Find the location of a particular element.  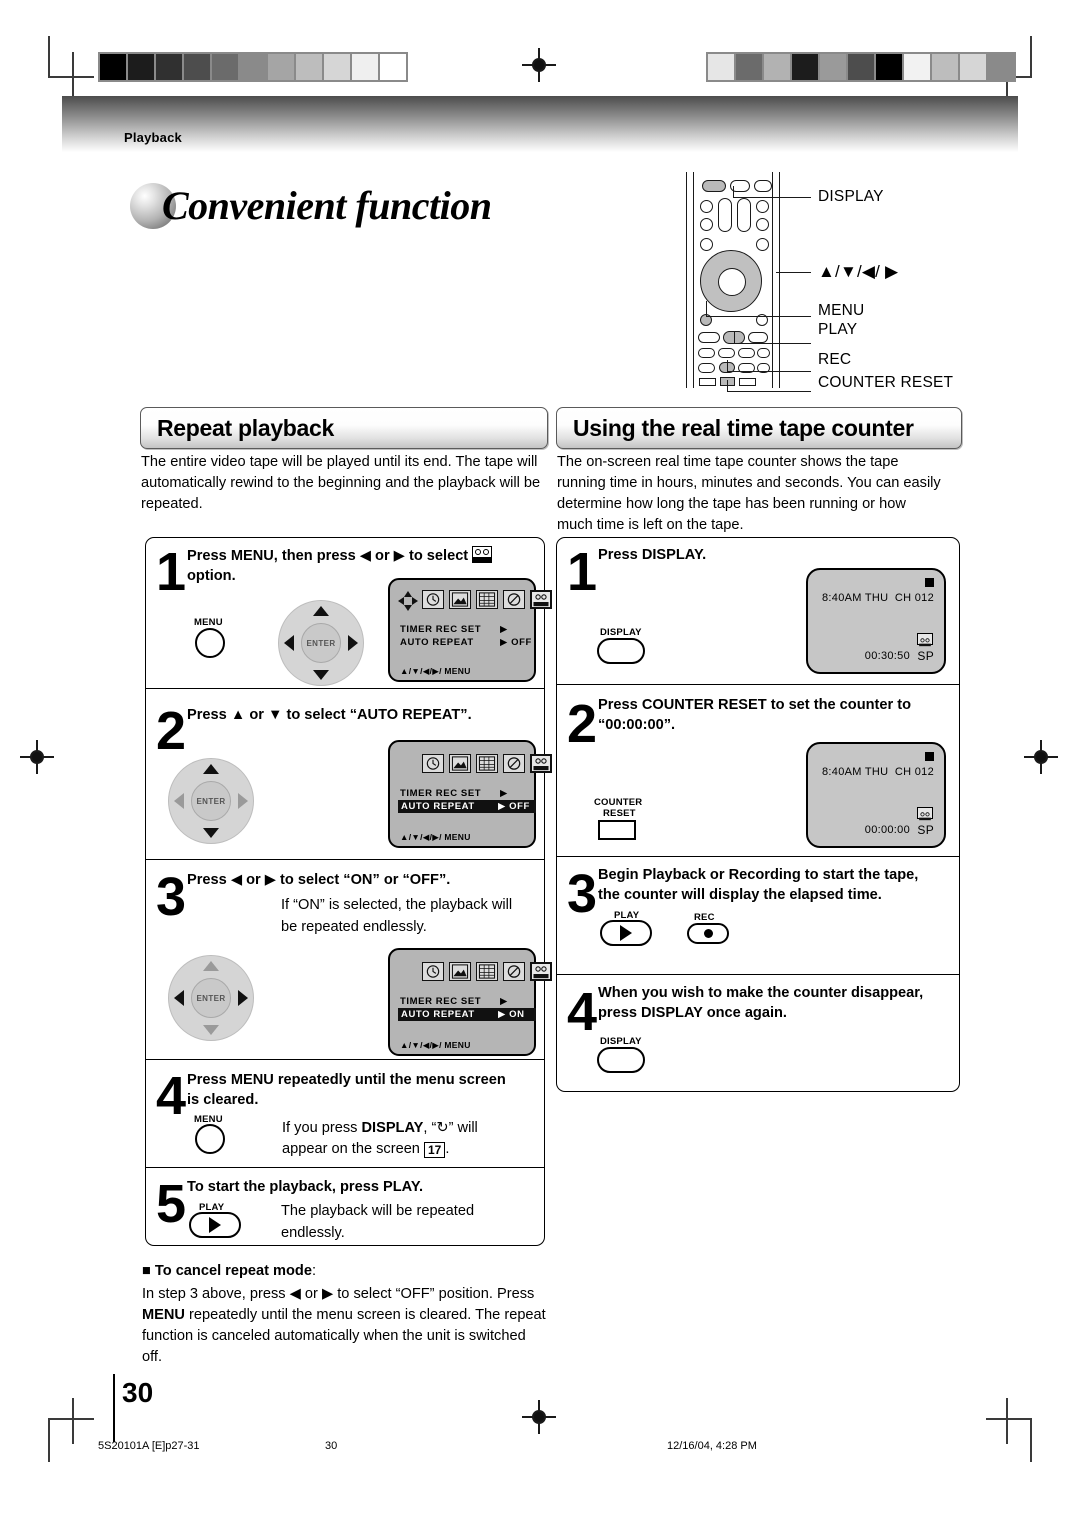

left-step-3-number: 3 is located at coordinates (171, 897).